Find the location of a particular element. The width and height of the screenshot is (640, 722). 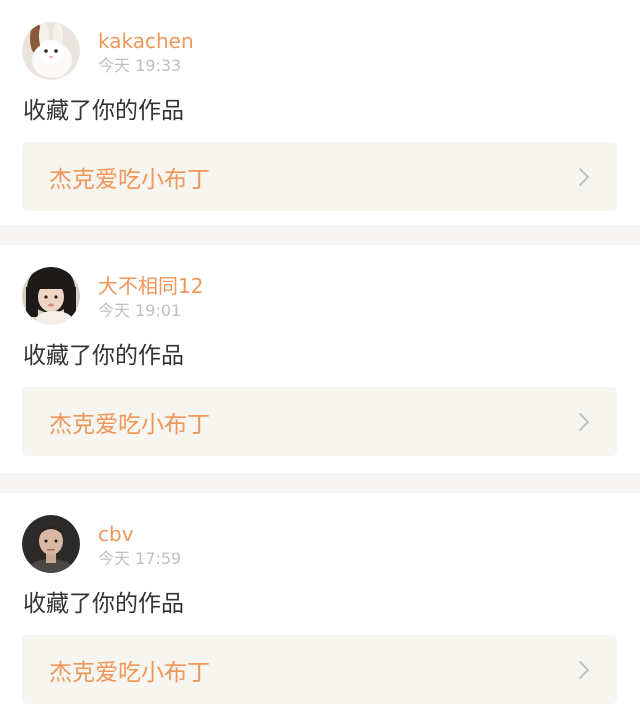

user-meta: 大不相同12 今天 19:01 is located at coordinates (150, 294).